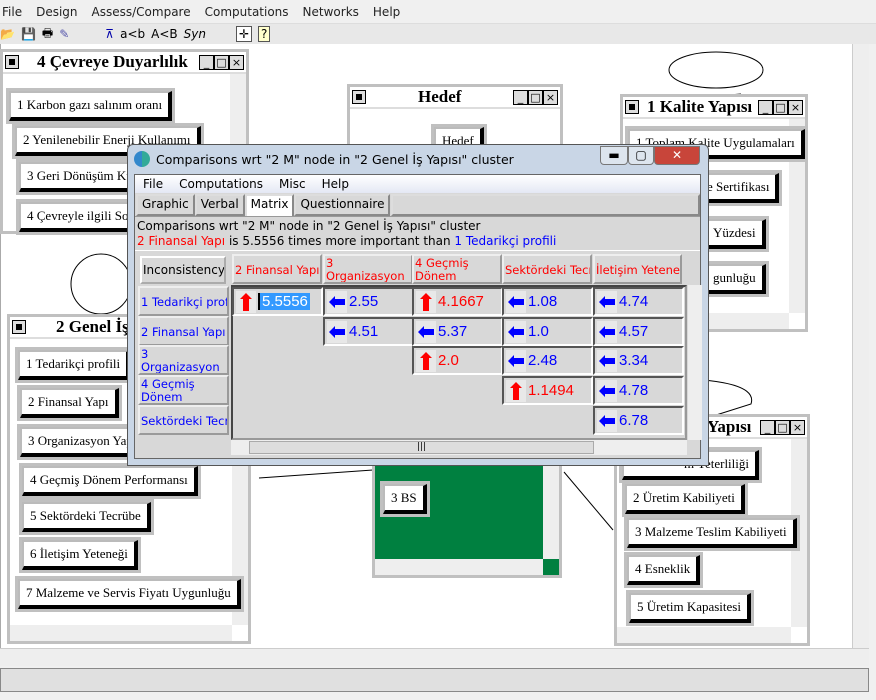 This screenshot has height=700, width=876. I want to click on dialog-menu-help: Help, so click(335, 184).